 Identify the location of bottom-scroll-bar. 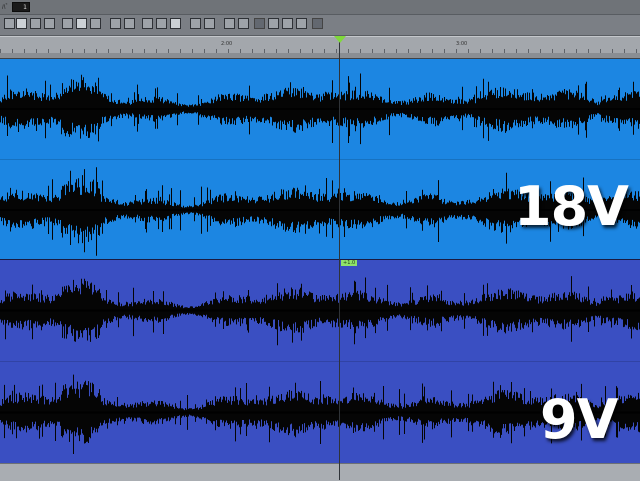
(320, 472).